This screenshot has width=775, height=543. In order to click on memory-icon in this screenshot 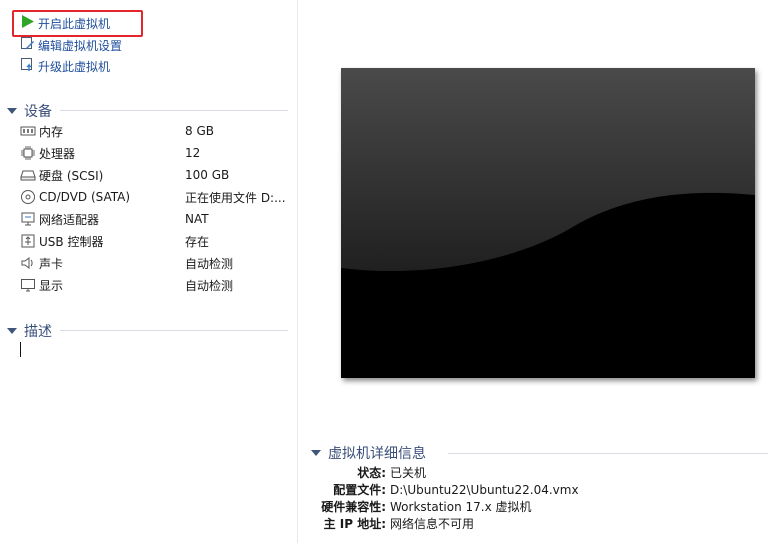, I will do `click(28, 131)`.